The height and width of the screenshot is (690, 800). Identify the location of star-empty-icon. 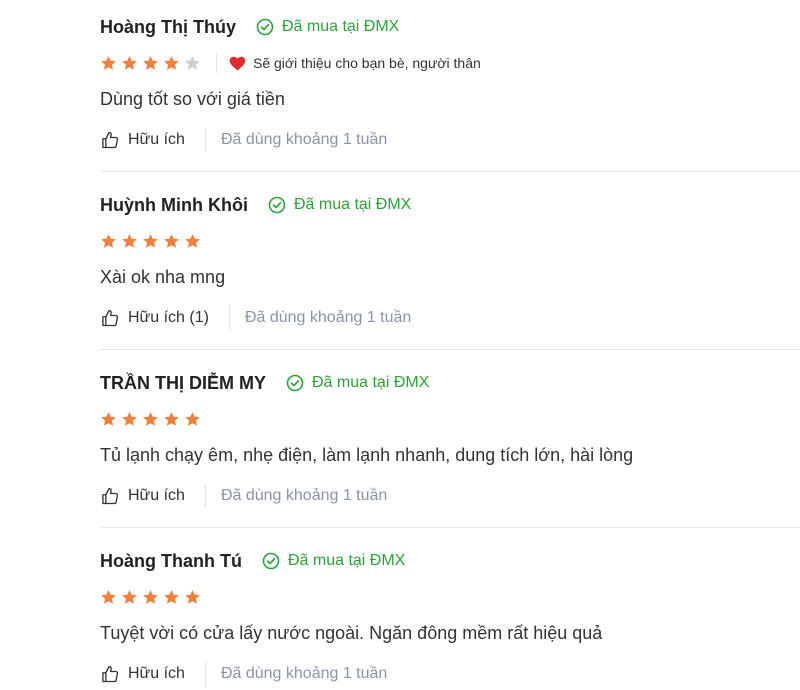
(192, 62).